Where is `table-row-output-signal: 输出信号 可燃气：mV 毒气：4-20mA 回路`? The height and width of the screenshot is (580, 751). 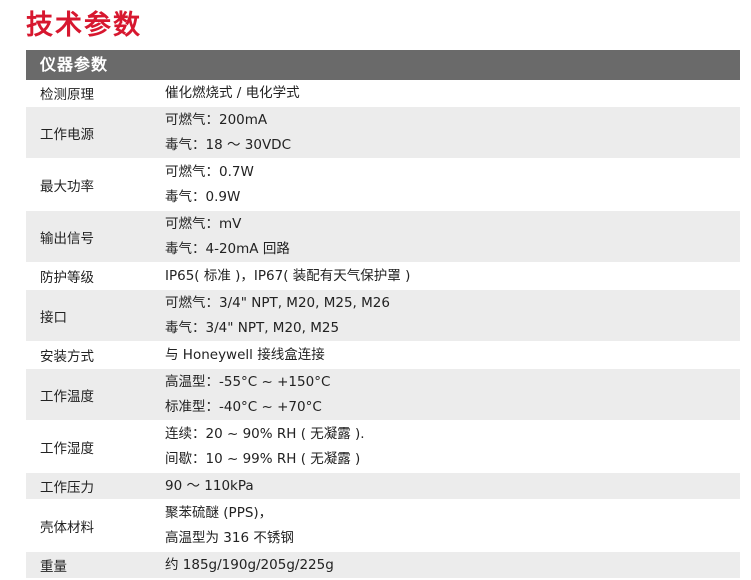
table-row-output-signal: 输出信号 可燃气：mV 毒气：4-20mA 回路 is located at coordinates (383, 237).